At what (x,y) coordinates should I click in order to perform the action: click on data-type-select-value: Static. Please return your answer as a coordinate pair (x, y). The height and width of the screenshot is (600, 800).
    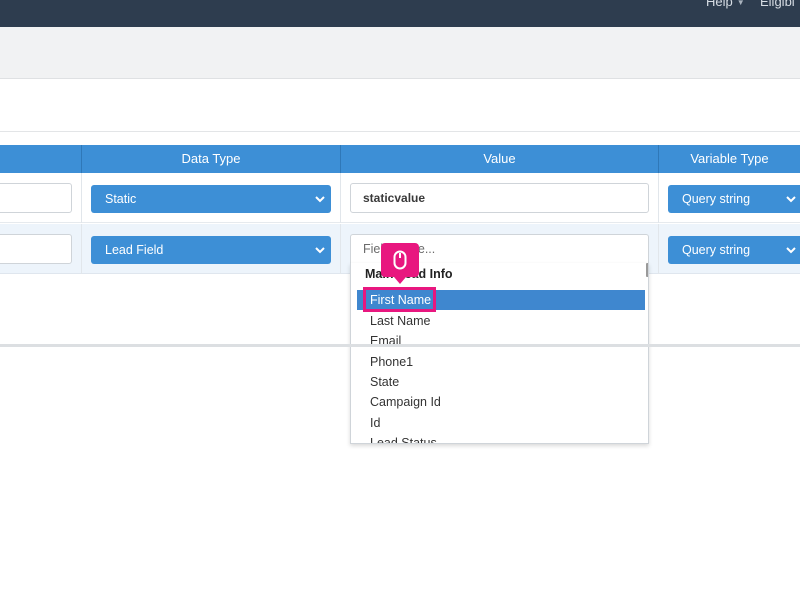
    Looking at the image, I should click on (121, 199).